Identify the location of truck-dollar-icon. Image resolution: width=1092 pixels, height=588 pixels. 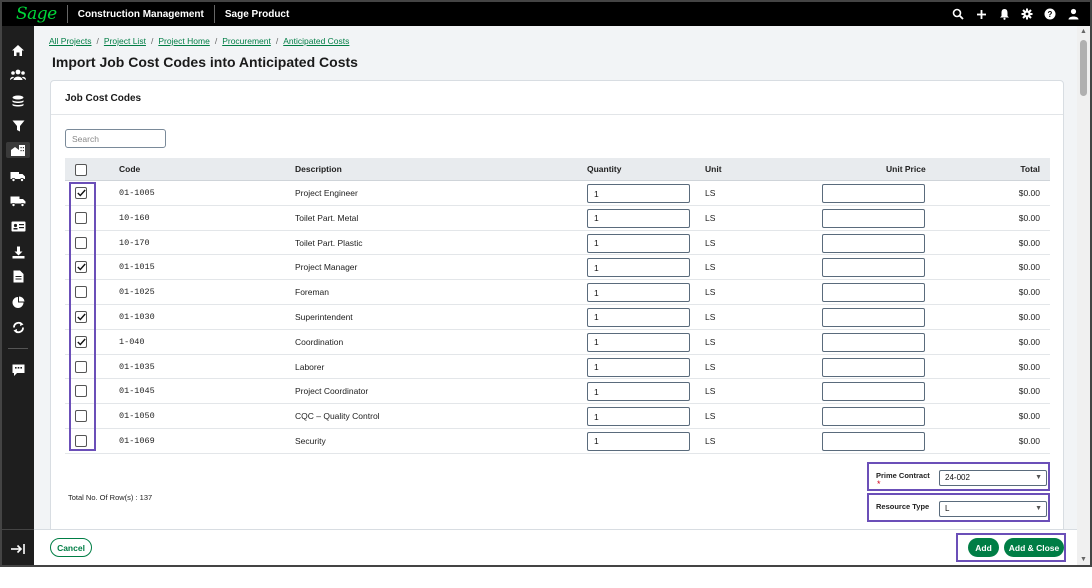
(18, 176).